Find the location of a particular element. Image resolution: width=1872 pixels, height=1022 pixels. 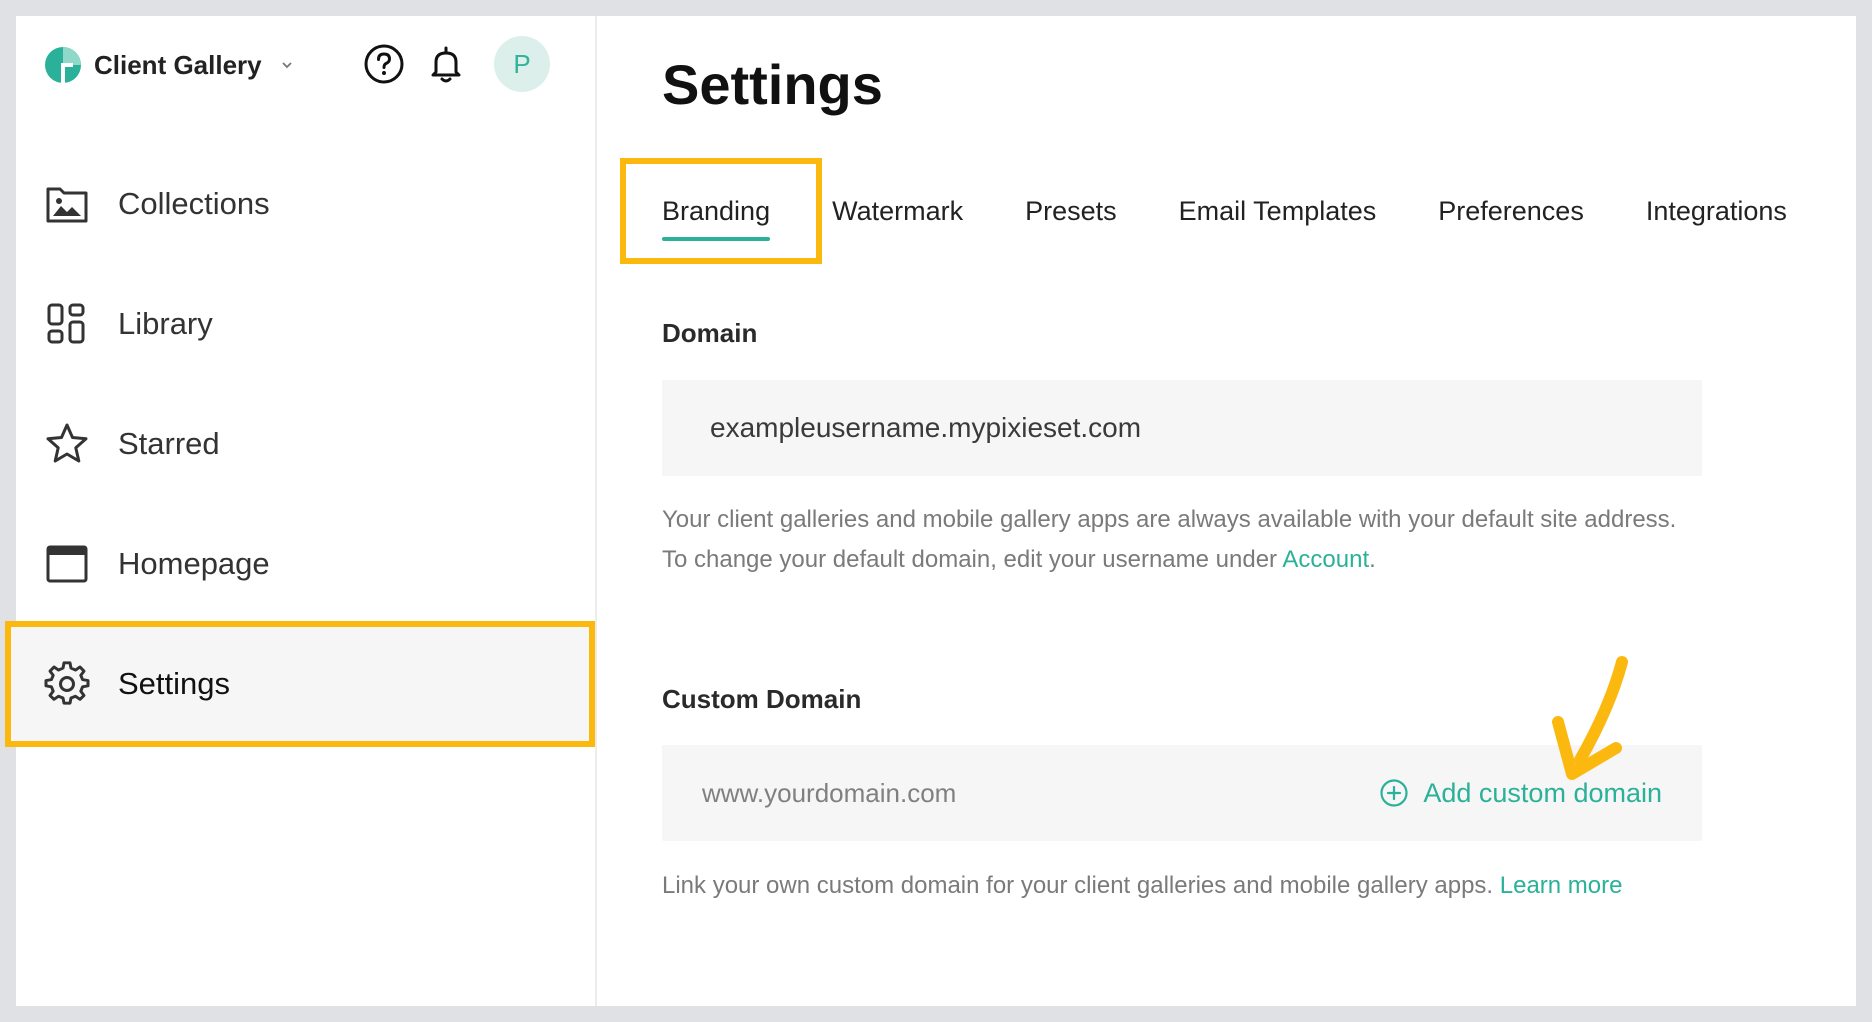

top-toolbar: P is located at coordinates (456, 64).